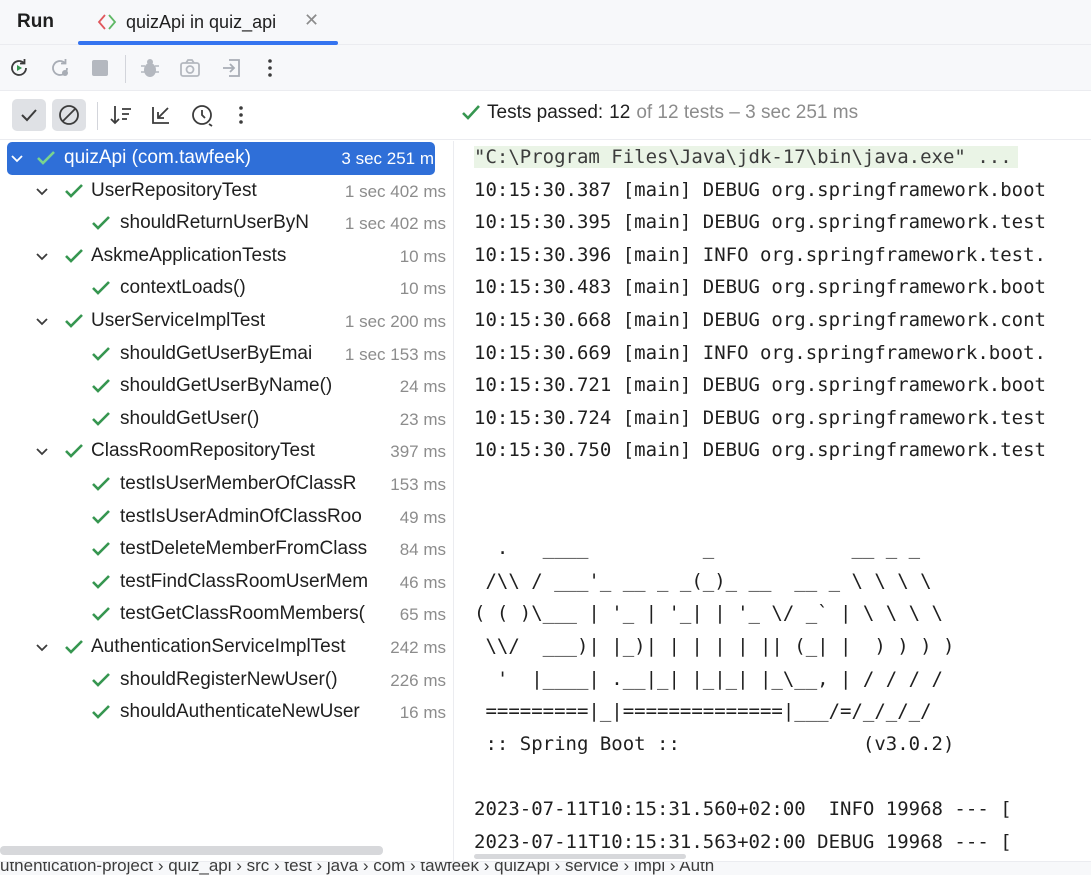  I want to click on test-class-row: UserRepositoryTest 1 sec 402 ms, so click(226, 191).